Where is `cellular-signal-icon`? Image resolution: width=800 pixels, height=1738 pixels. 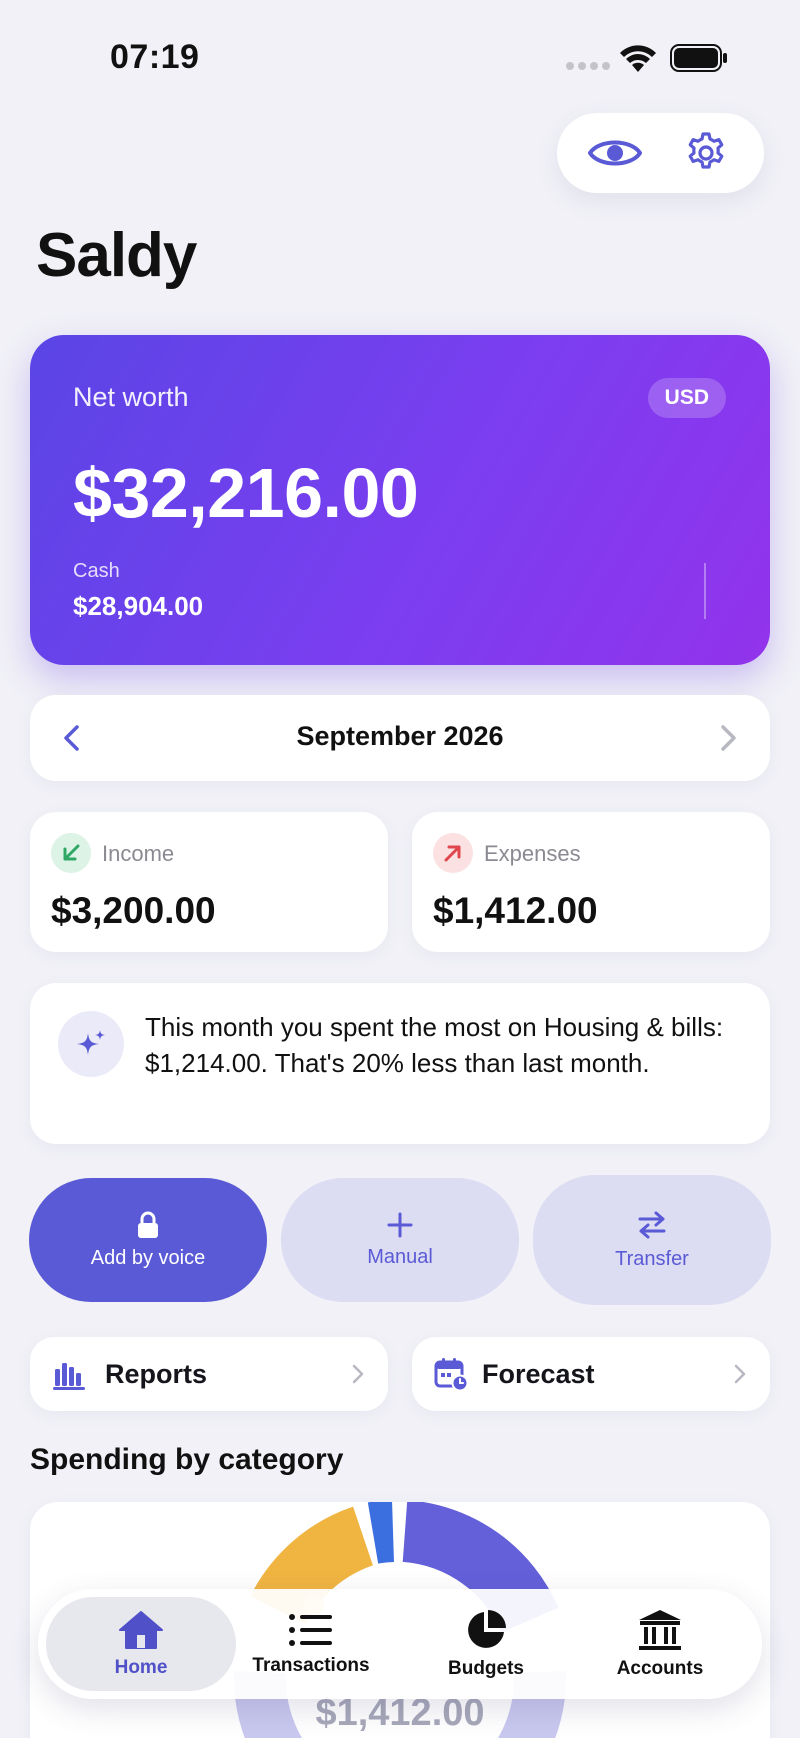
cellular-signal-icon is located at coordinates (588, 66).